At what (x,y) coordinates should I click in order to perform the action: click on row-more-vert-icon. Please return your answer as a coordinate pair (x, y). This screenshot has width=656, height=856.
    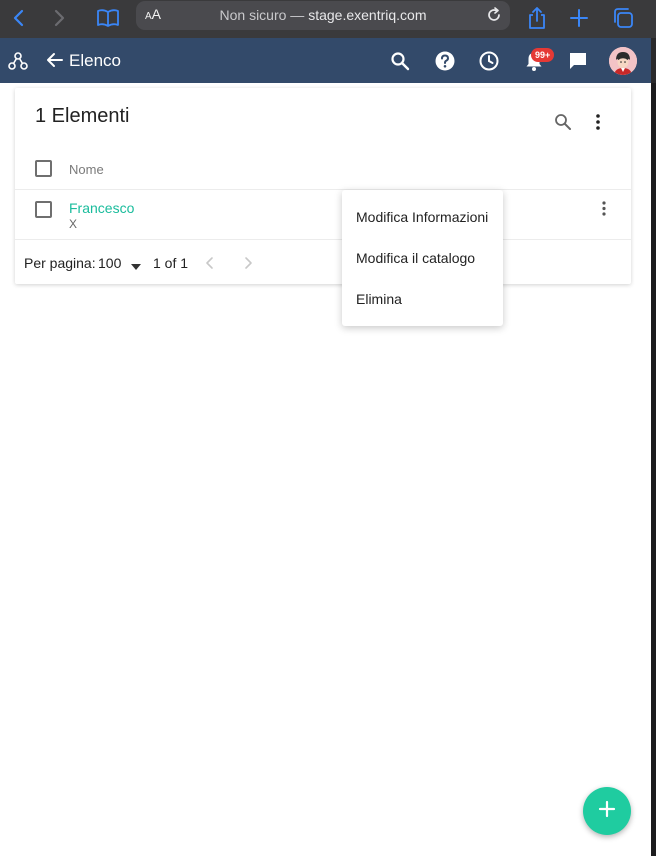
    Looking at the image, I should click on (604, 209).